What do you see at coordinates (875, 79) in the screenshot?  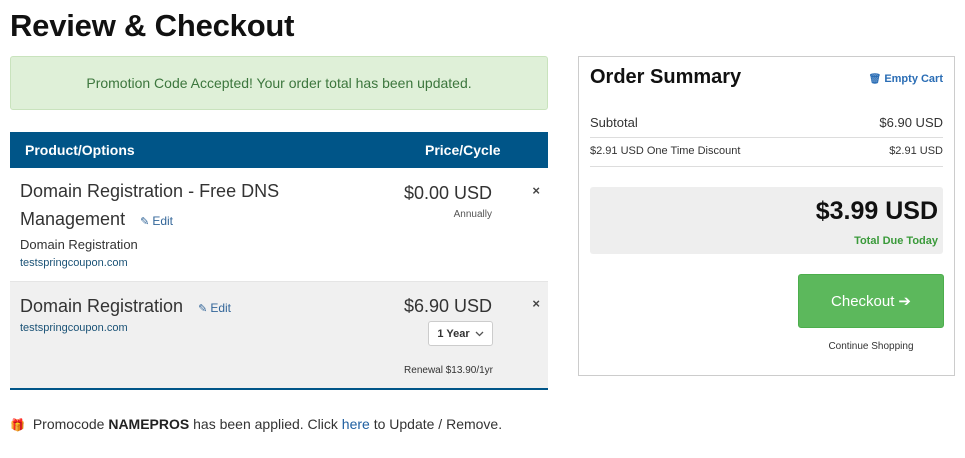 I see `trash-icon: 🗑` at bounding box center [875, 79].